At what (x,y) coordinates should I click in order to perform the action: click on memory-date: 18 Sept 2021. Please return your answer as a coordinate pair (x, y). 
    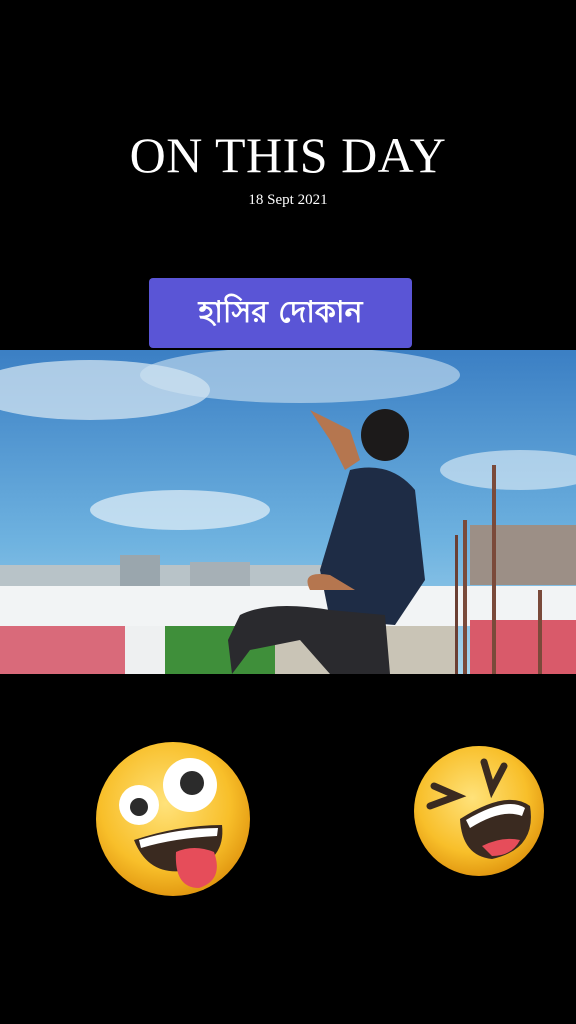
    Looking at the image, I should click on (288, 200).